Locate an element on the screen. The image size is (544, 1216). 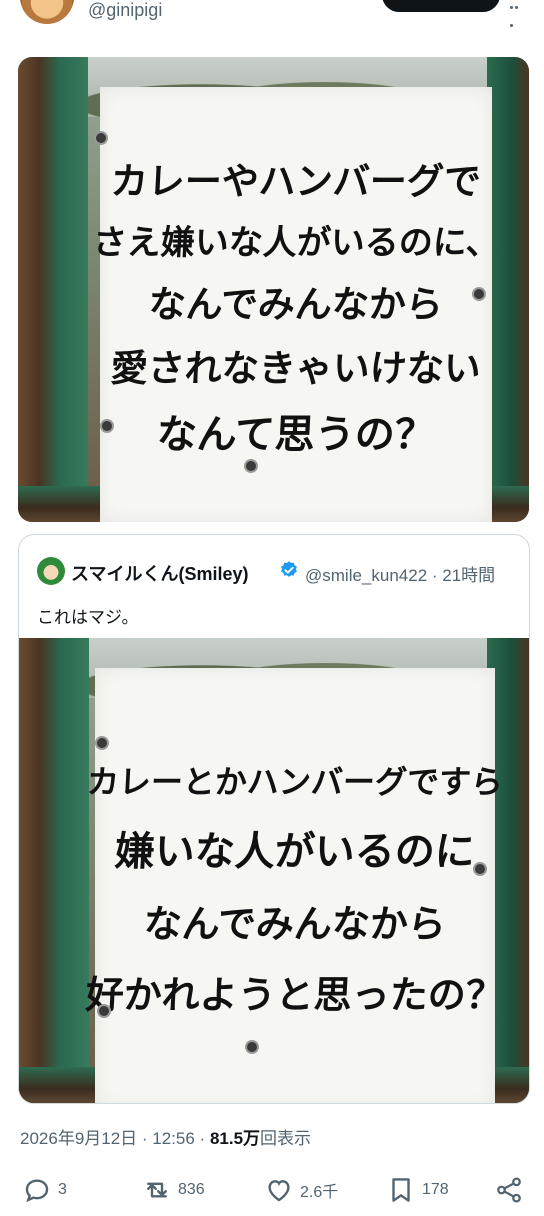
quoted-text: これはマジ。 is located at coordinates (88, 617).